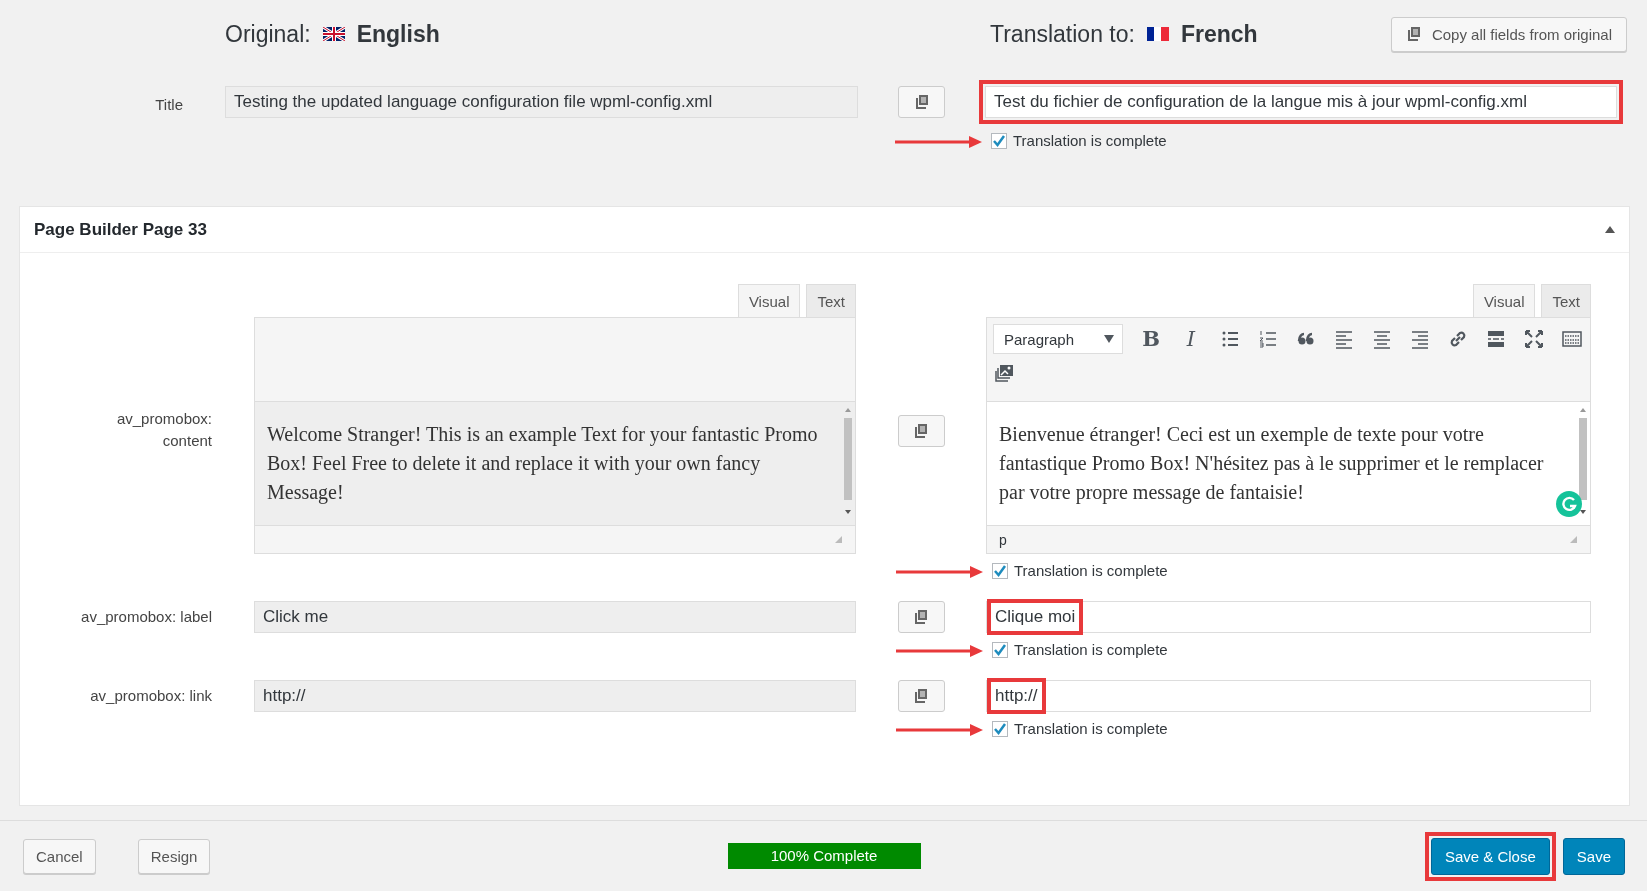  Describe the element at coordinates (1569, 504) in the screenshot. I see `circle-logo-icon` at that location.